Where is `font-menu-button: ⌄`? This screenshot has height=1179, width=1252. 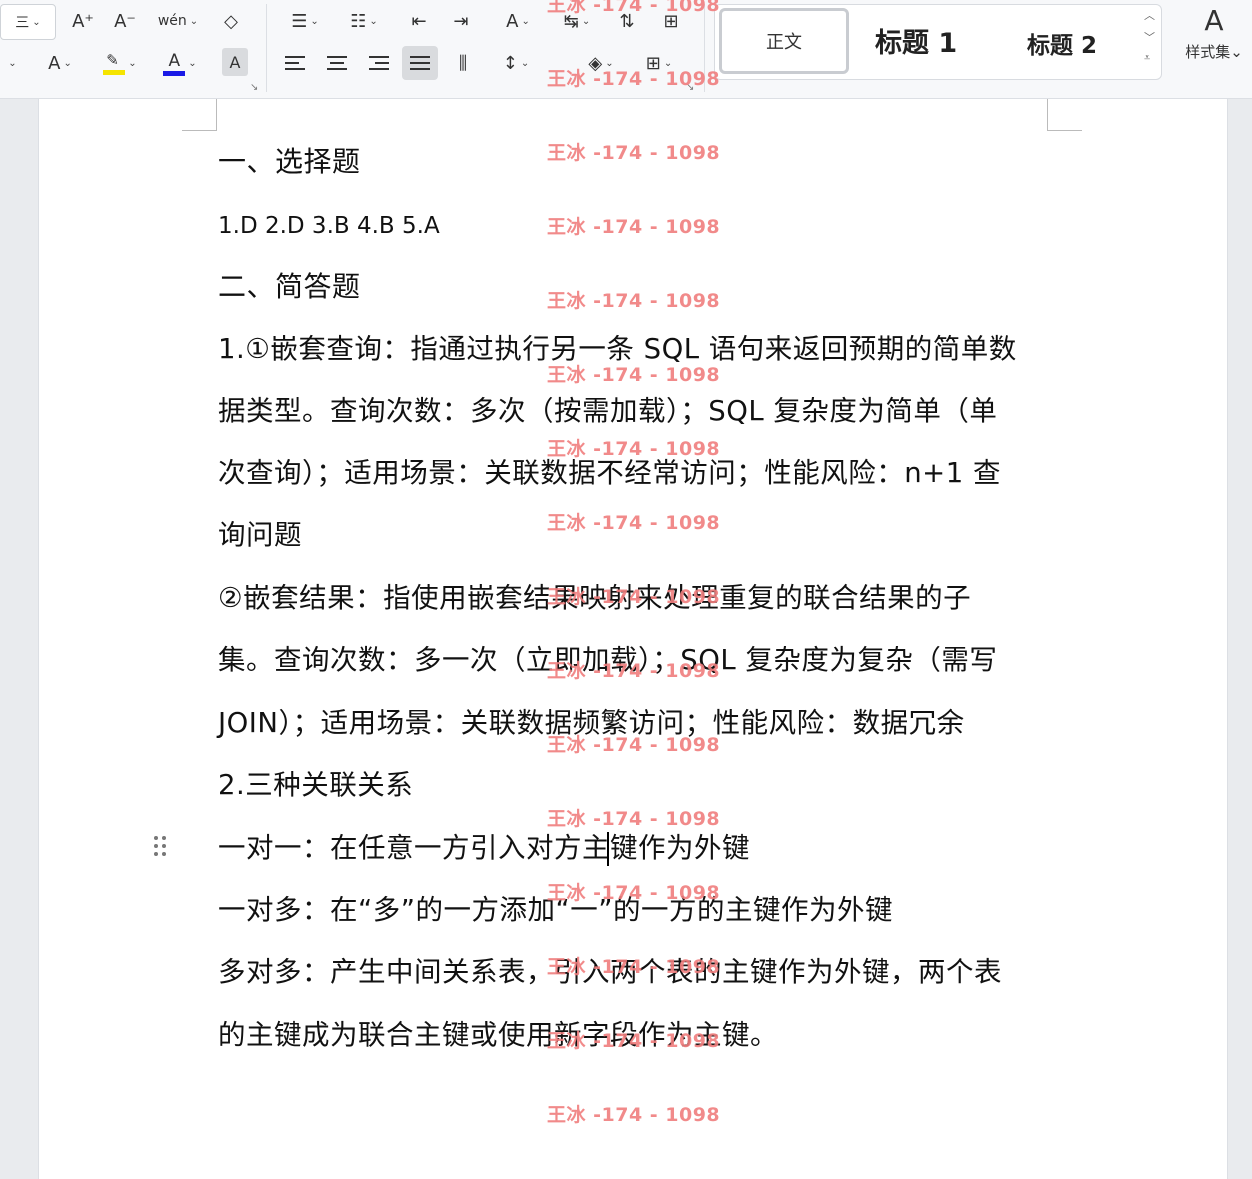
font-menu-button: ⌄ is located at coordinates (11, 63).